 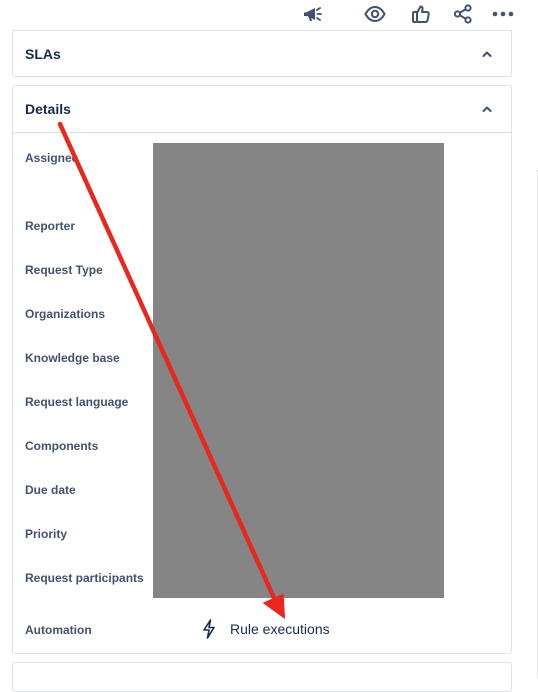 What do you see at coordinates (62, 446) in the screenshot?
I see `field-label-components: Components` at bounding box center [62, 446].